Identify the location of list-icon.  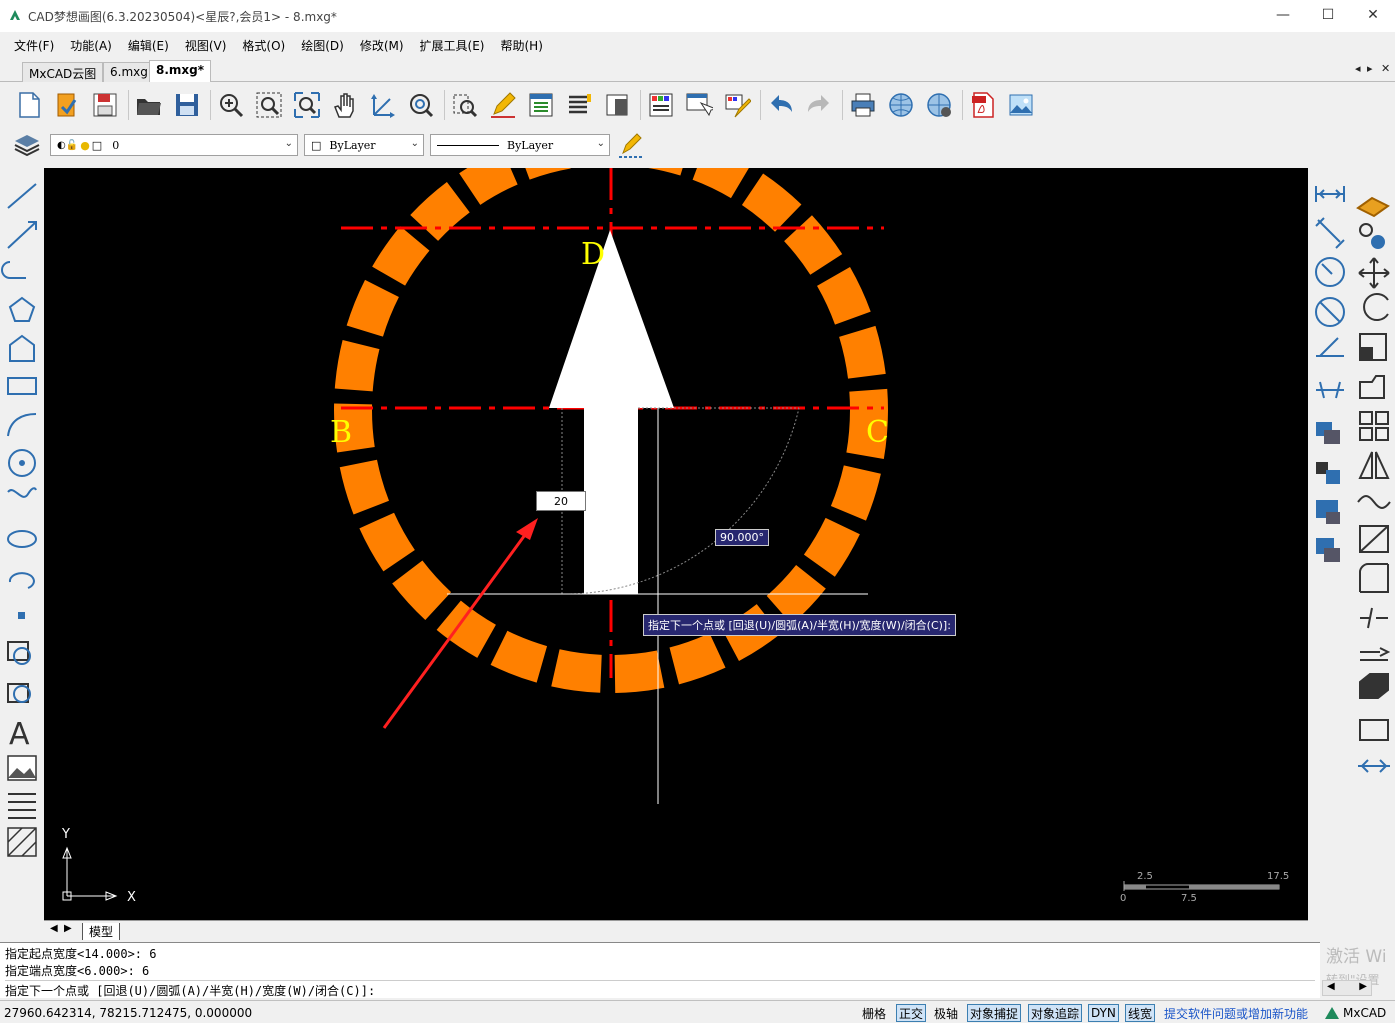
(580, 104).